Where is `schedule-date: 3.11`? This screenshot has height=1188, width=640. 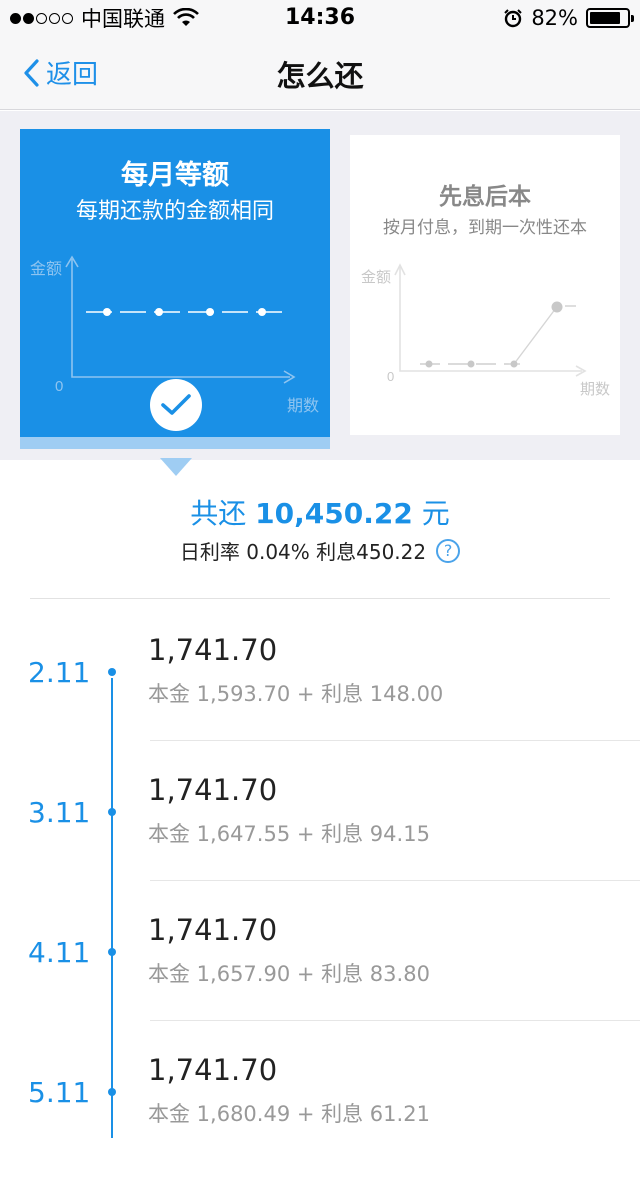
schedule-date: 3.11 is located at coordinates (59, 812).